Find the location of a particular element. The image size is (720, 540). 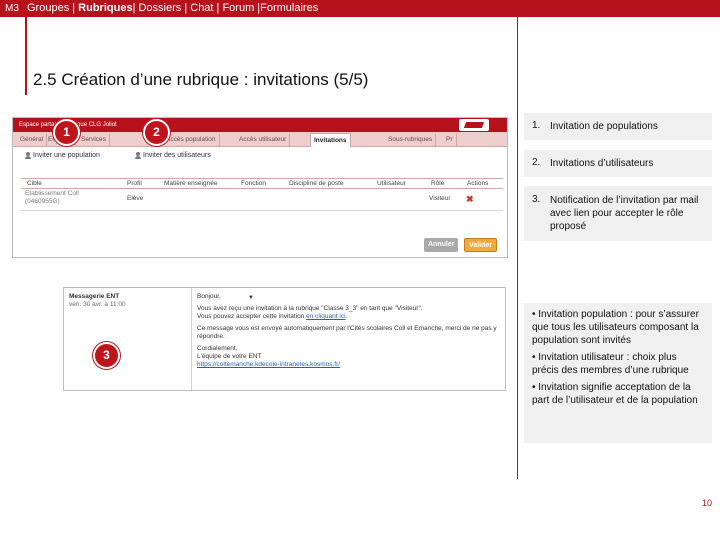

left-accent-line is located at coordinates (26, 56).